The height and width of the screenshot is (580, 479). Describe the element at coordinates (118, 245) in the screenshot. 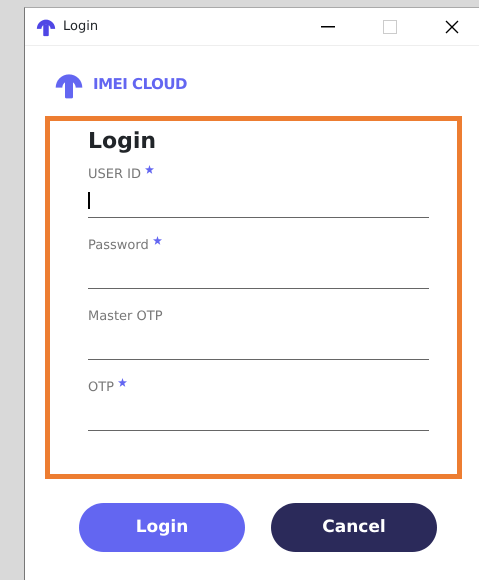

I see `field-label: Password` at that location.